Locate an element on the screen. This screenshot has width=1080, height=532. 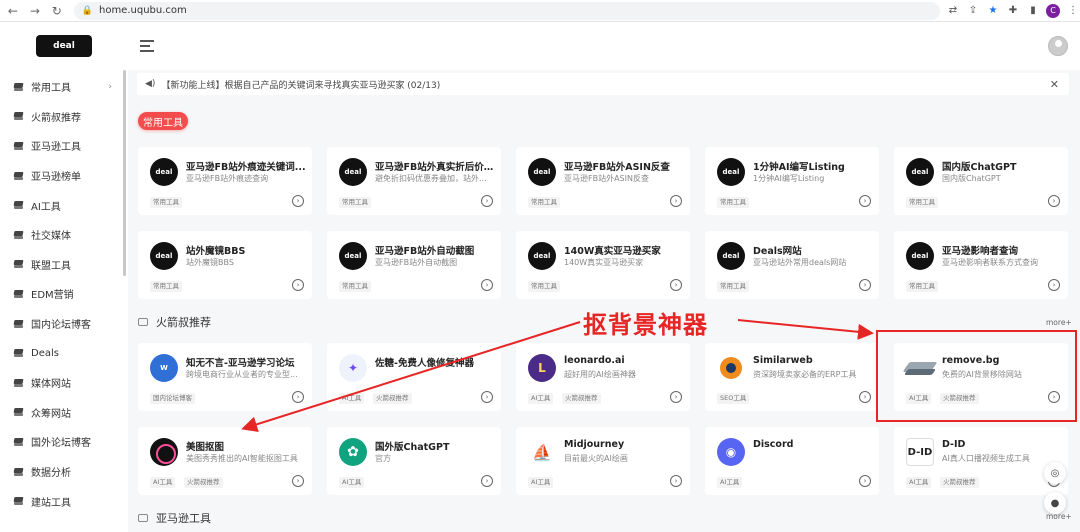
annotation-arrows is located at coordinates (557, 376).